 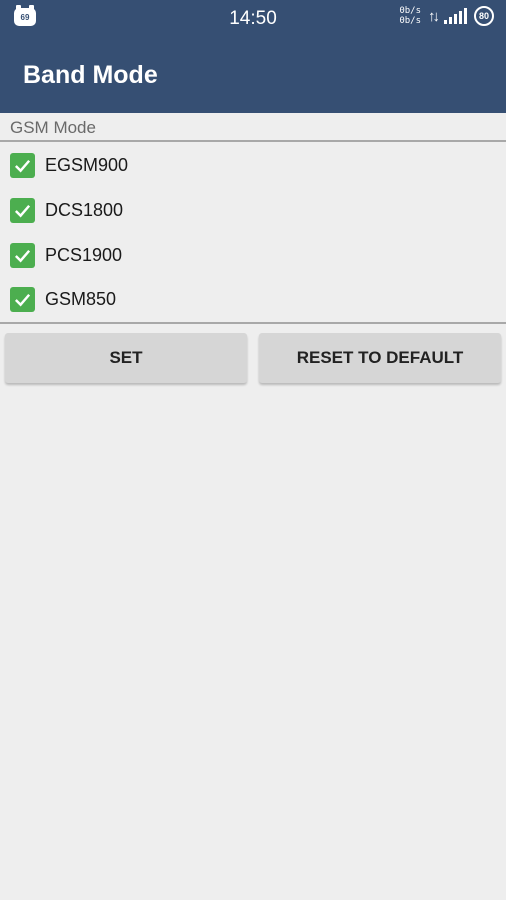 What do you see at coordinates (455, 16) in the screenshot?
I see `signal-strength-icon` at bounding box center [455, 16].